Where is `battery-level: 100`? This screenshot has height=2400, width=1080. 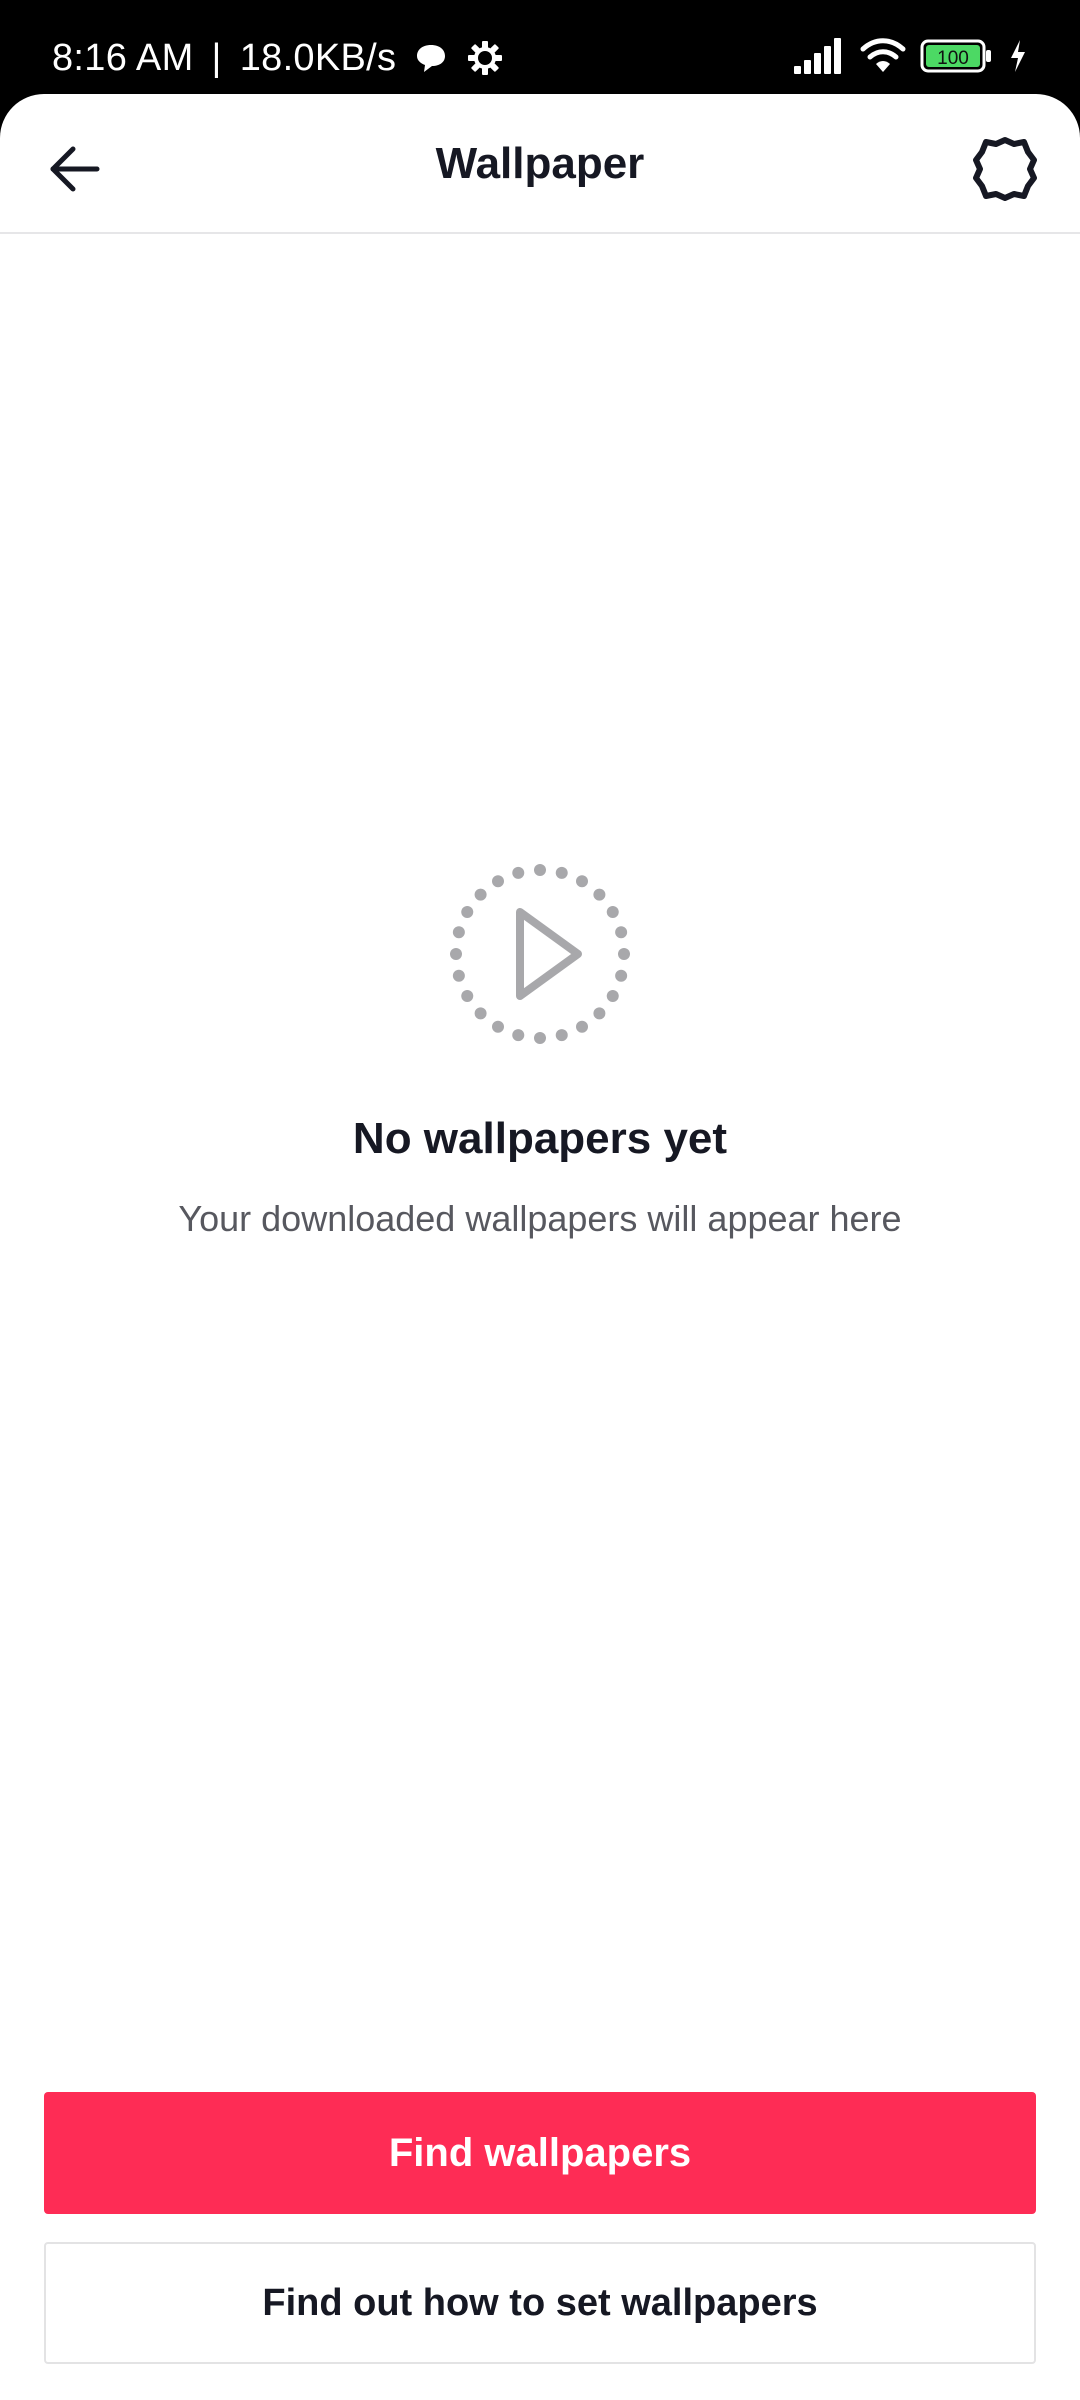
battery-level: 100 is located at coordinates (953, 58).